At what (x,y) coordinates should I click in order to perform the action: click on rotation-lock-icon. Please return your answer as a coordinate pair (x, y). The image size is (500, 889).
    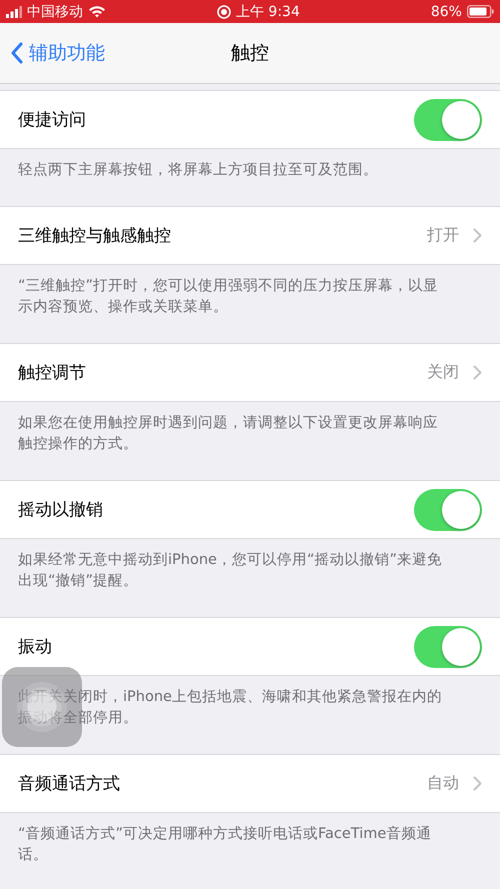
    Looking at the image, I should click on (223, 11).